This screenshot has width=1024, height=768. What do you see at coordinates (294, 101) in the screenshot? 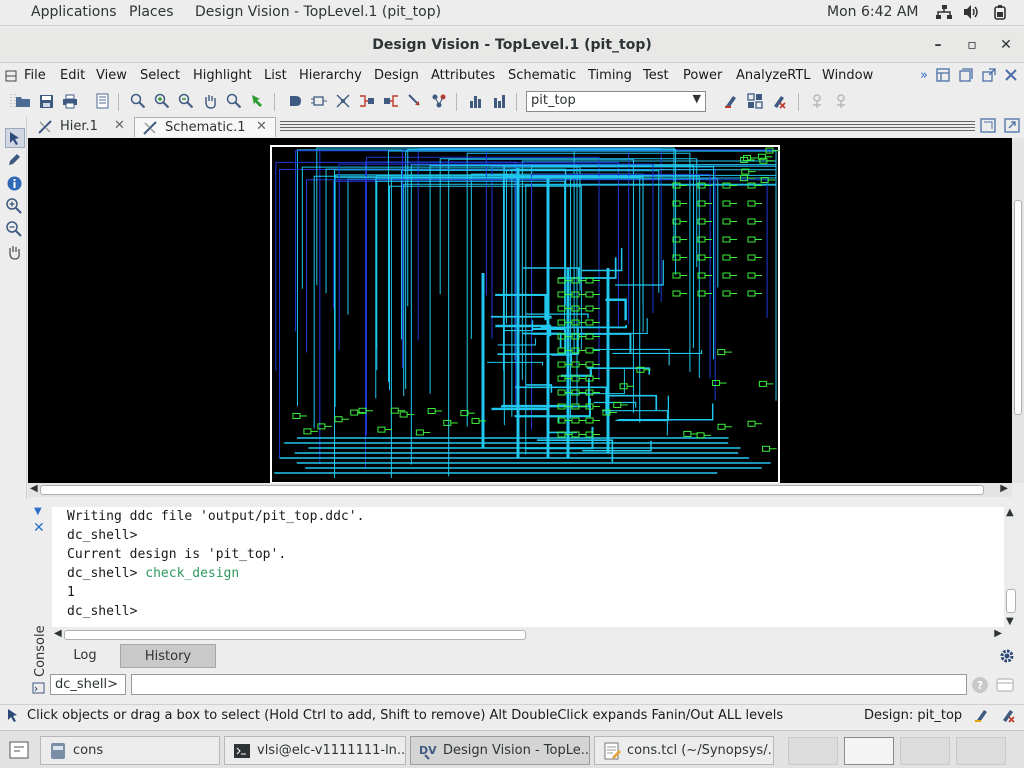
I see `create-symbol-view-icon` at bounding box center [294, 101].